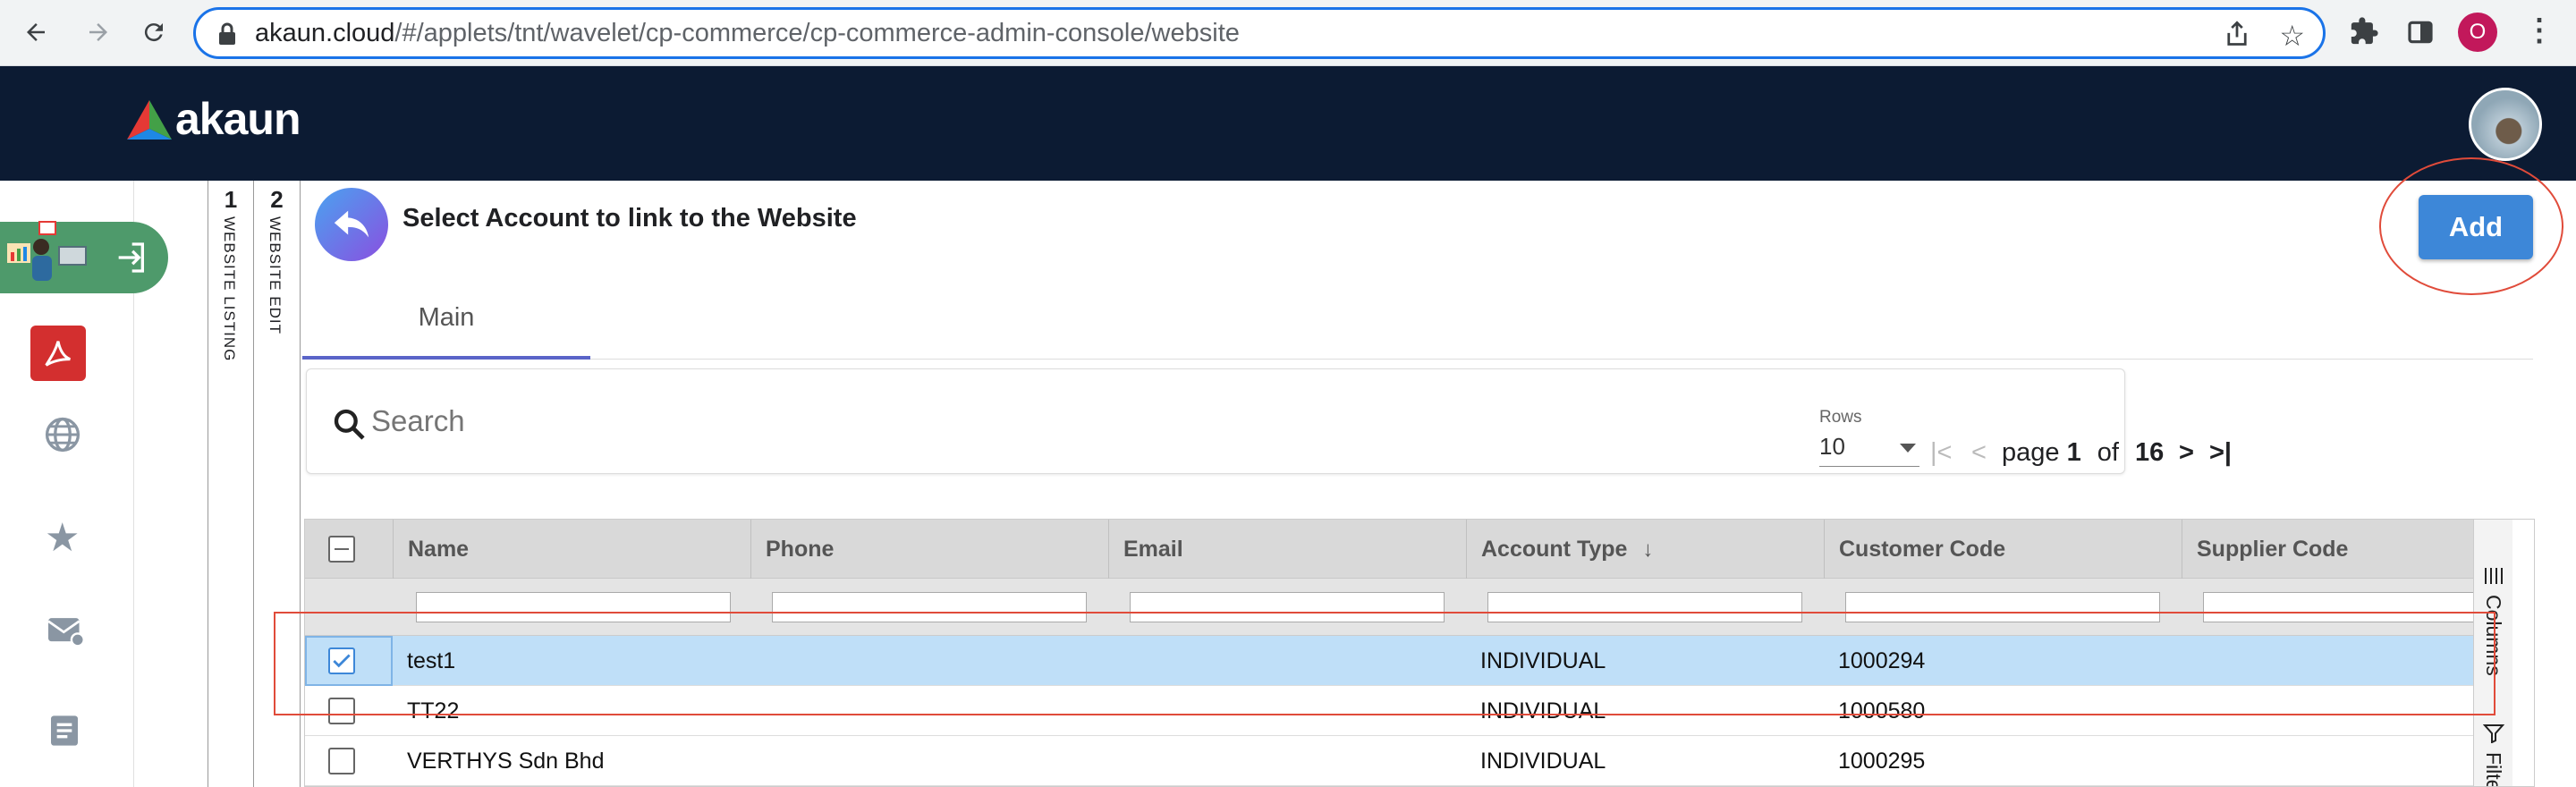 The height and width of the screenshot is (787, 2576). What do you see at coordinates (1385, 663) in the screenshot?
I see `annotation-box` at bounding box center [1385, 663].